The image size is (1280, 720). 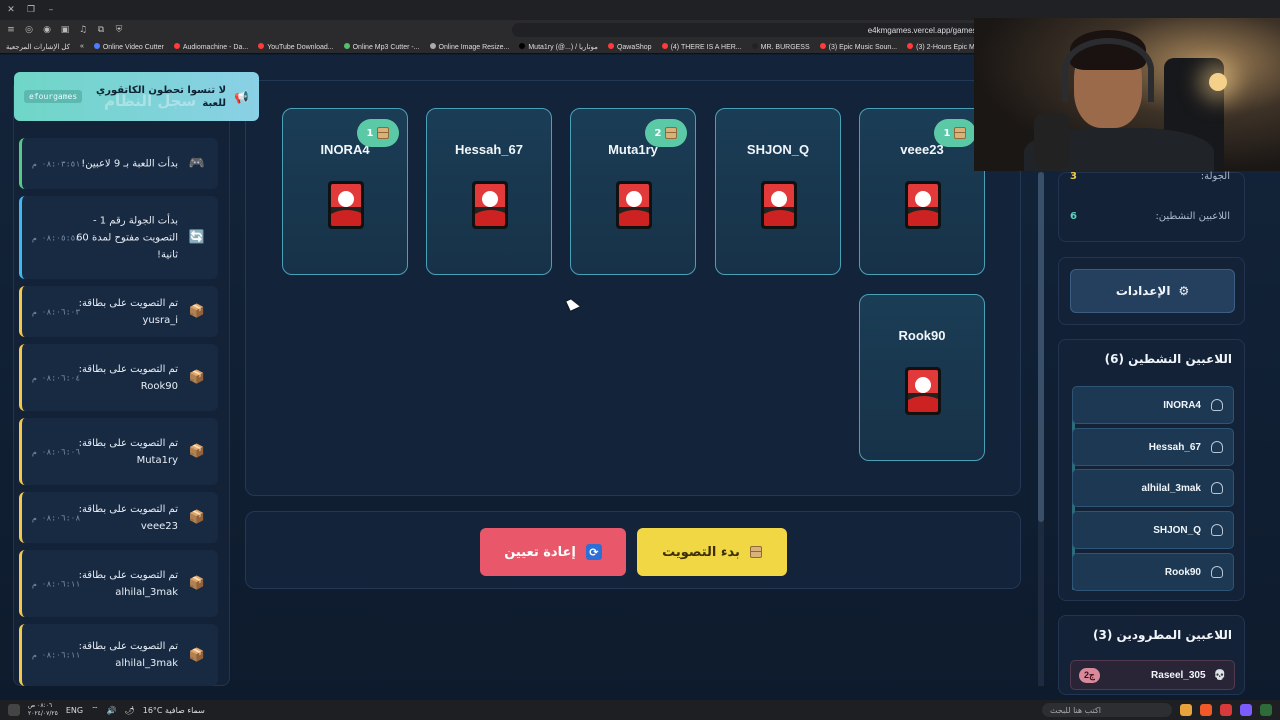 I want to click on kicked-player-item: ج2 Raseel_305 💀, so click(x=1152, y=675).